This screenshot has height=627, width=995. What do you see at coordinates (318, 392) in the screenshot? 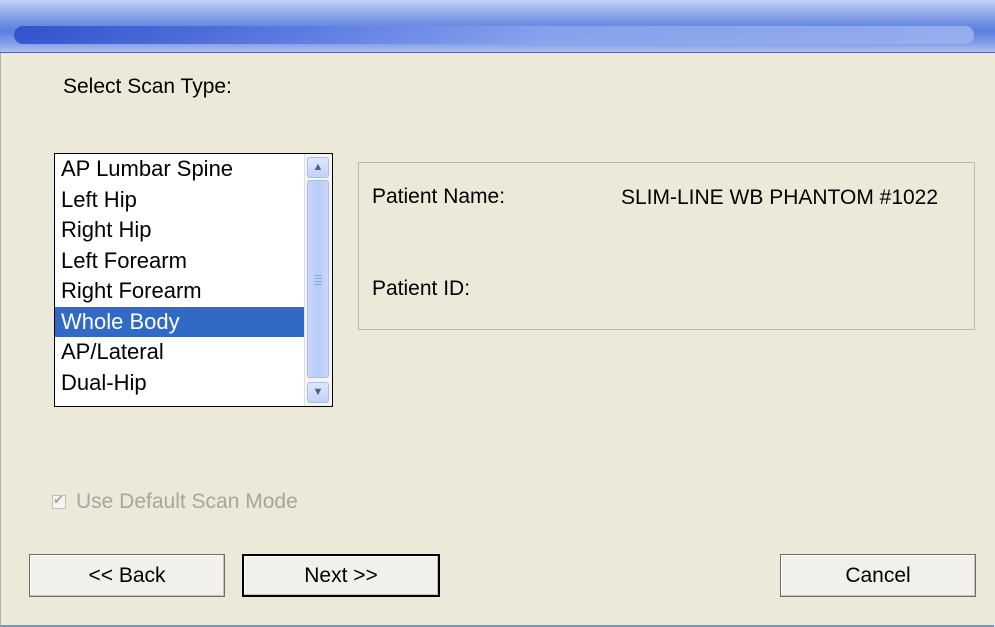
I see `scroll-down-arrow-icon: ▼` at bounding box center [318, 392].